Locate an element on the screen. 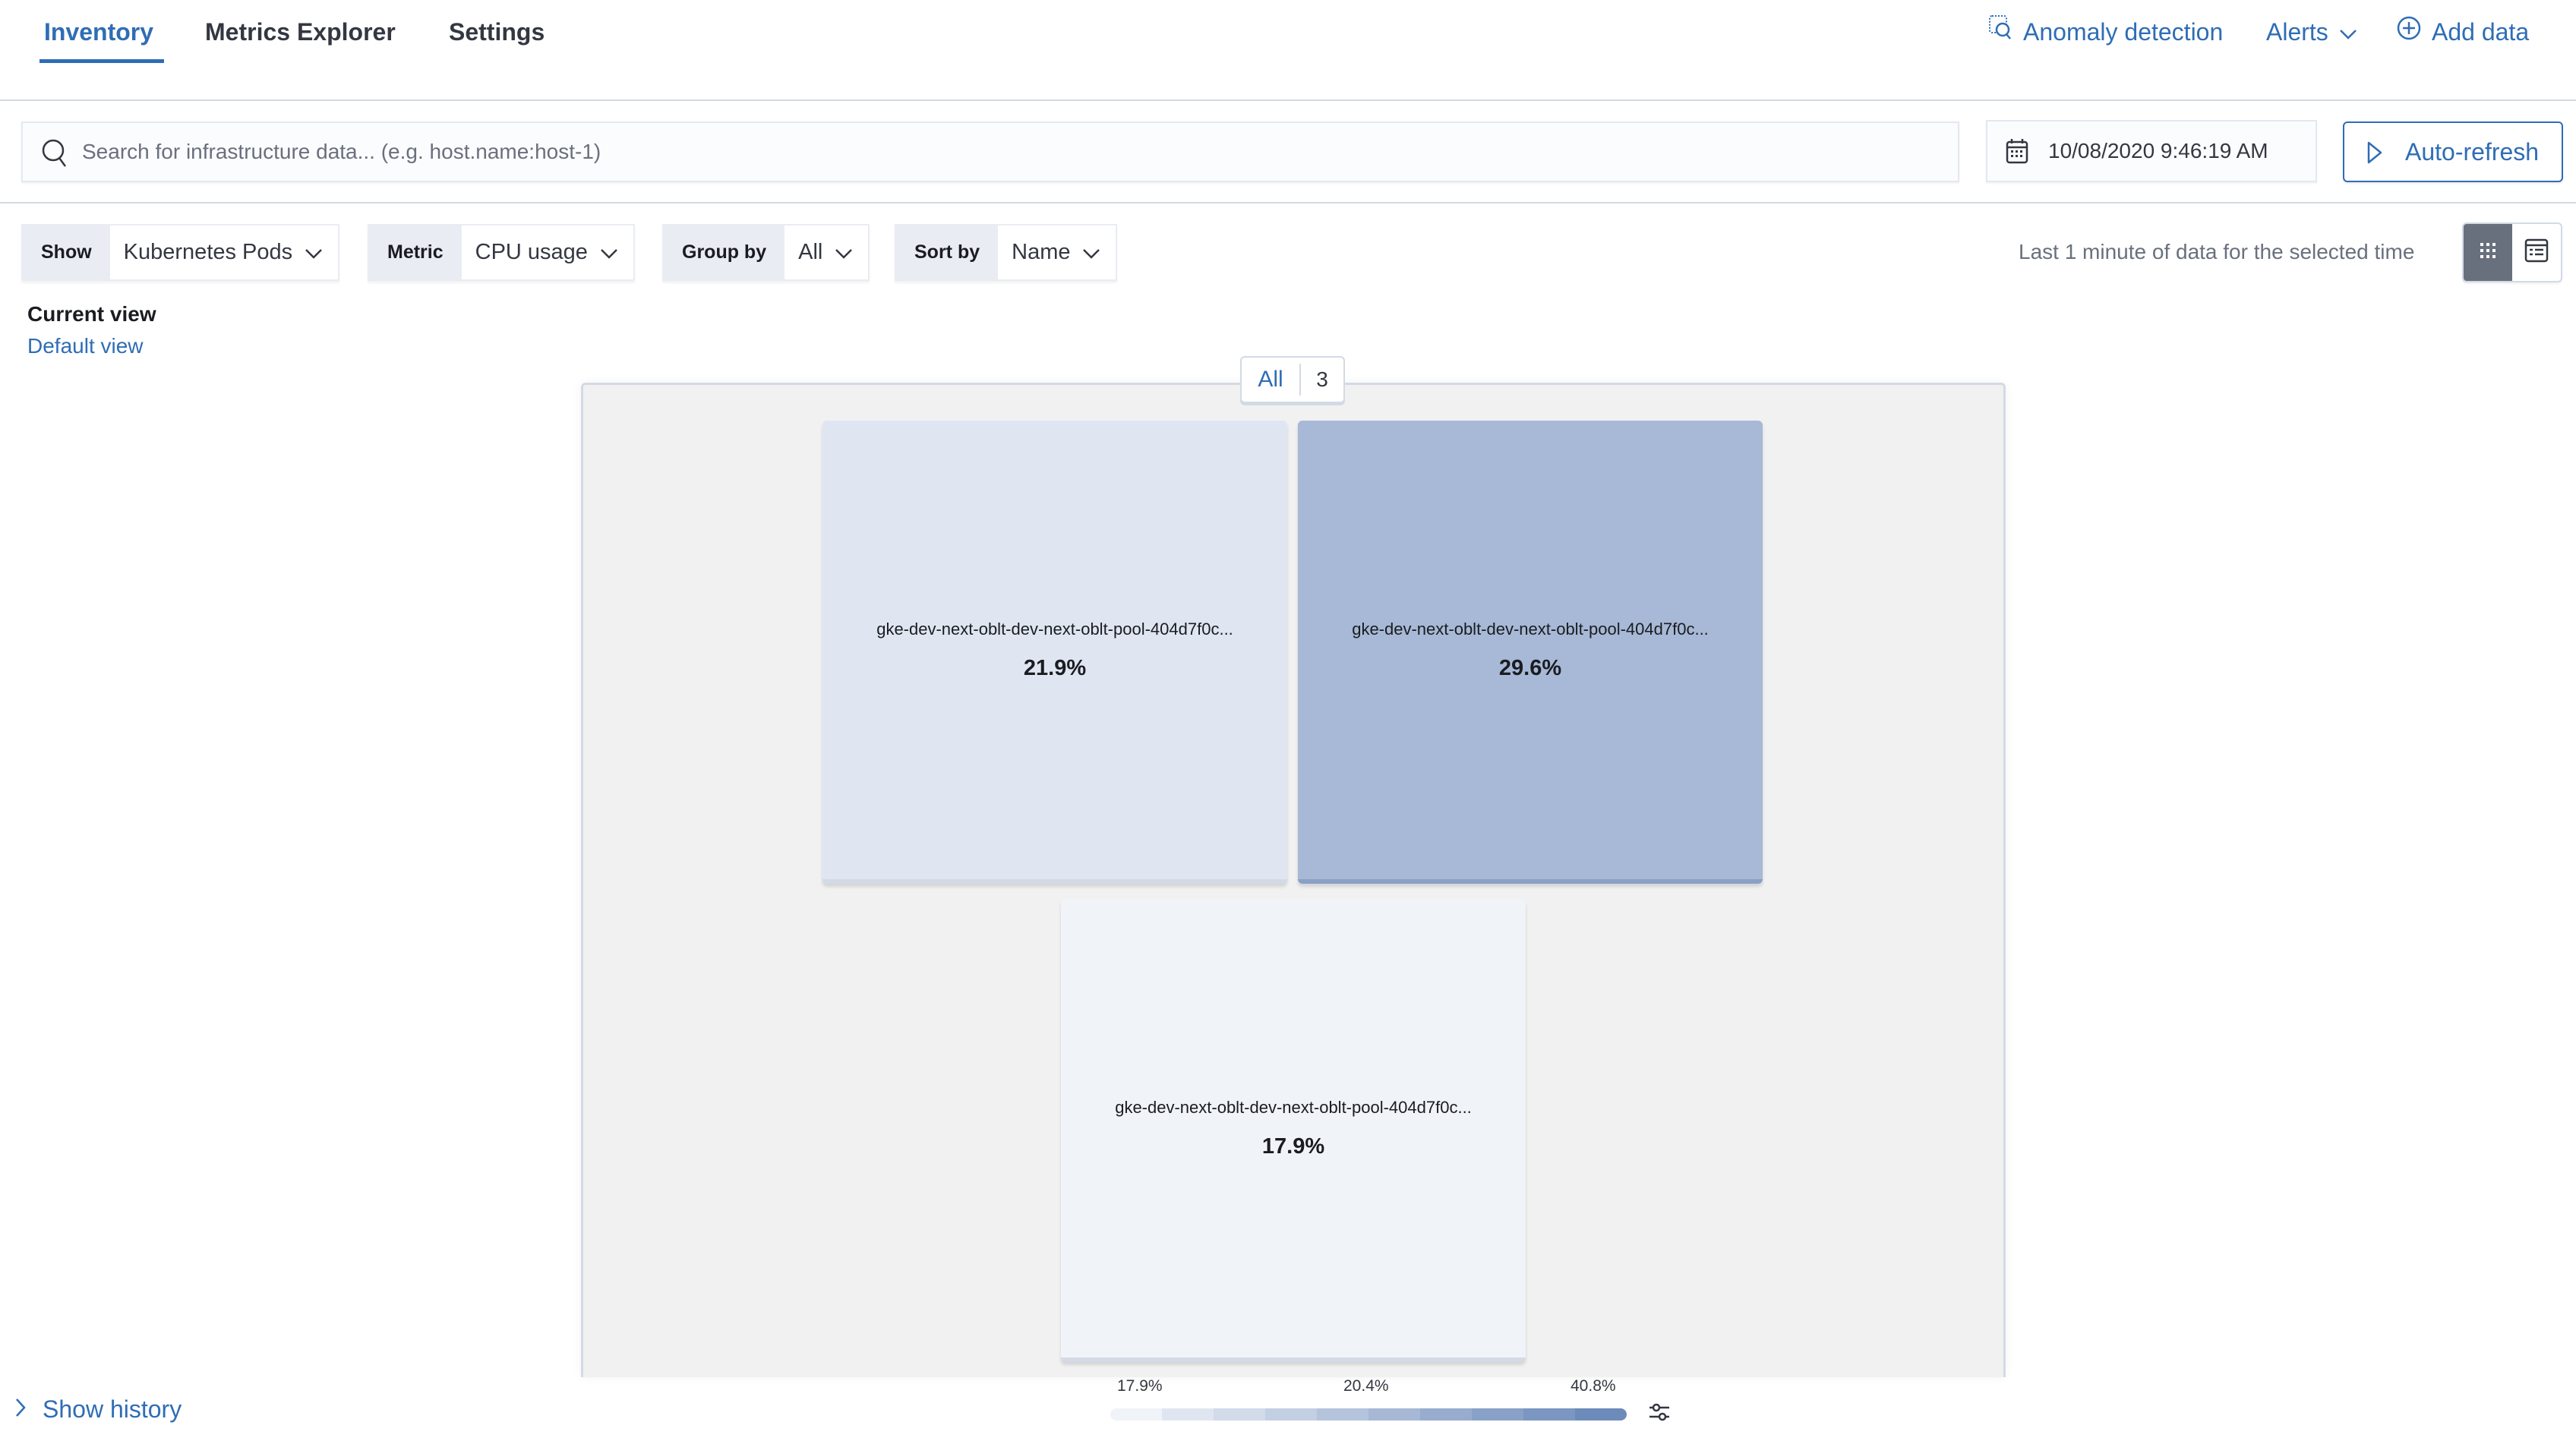 The width and height of the screenshot is (2576, 1441). alerts-menu: Alerts is located at coordinates (2311, 32).